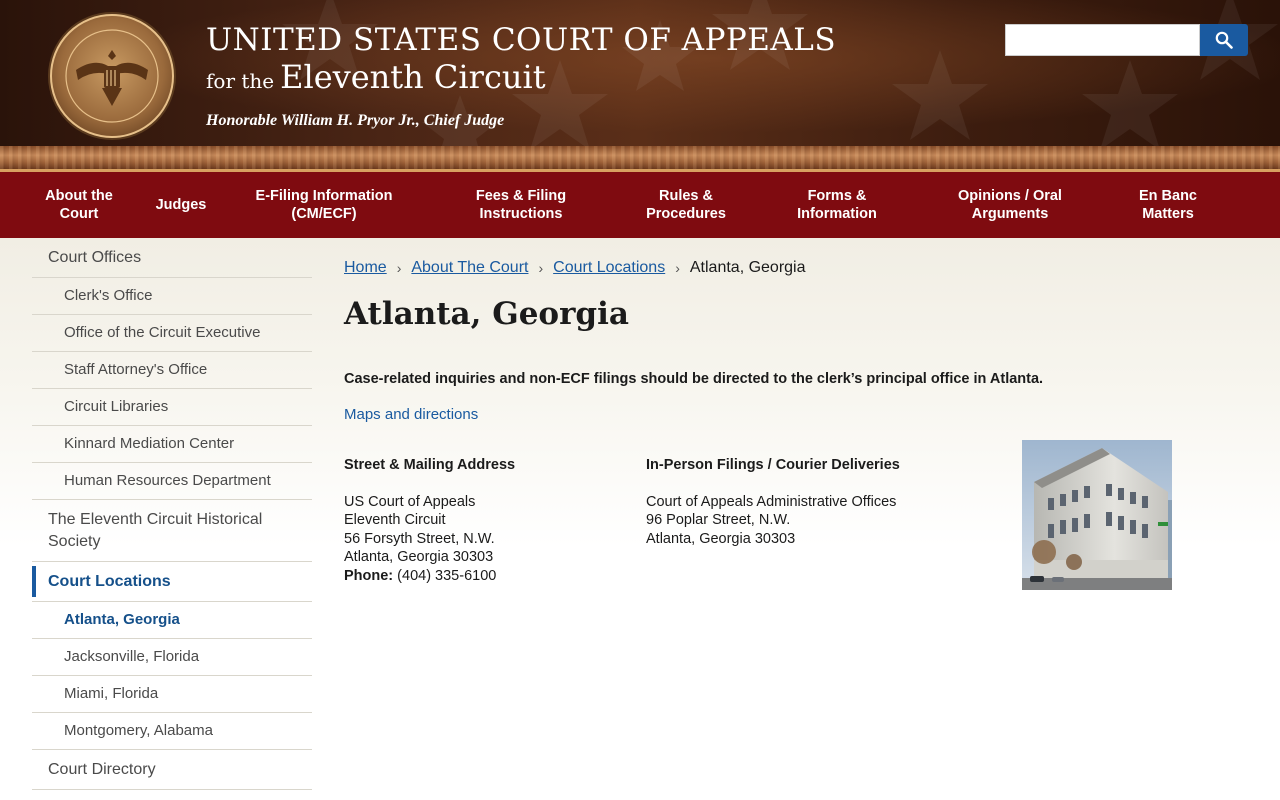 The width and height of the screenshot is (1280, 800). Describe the element at coordinates (172, 531) in the screenshot. I see `sidebar-item-historical-society: The Eleventh Circuit Historical Society` at that location.